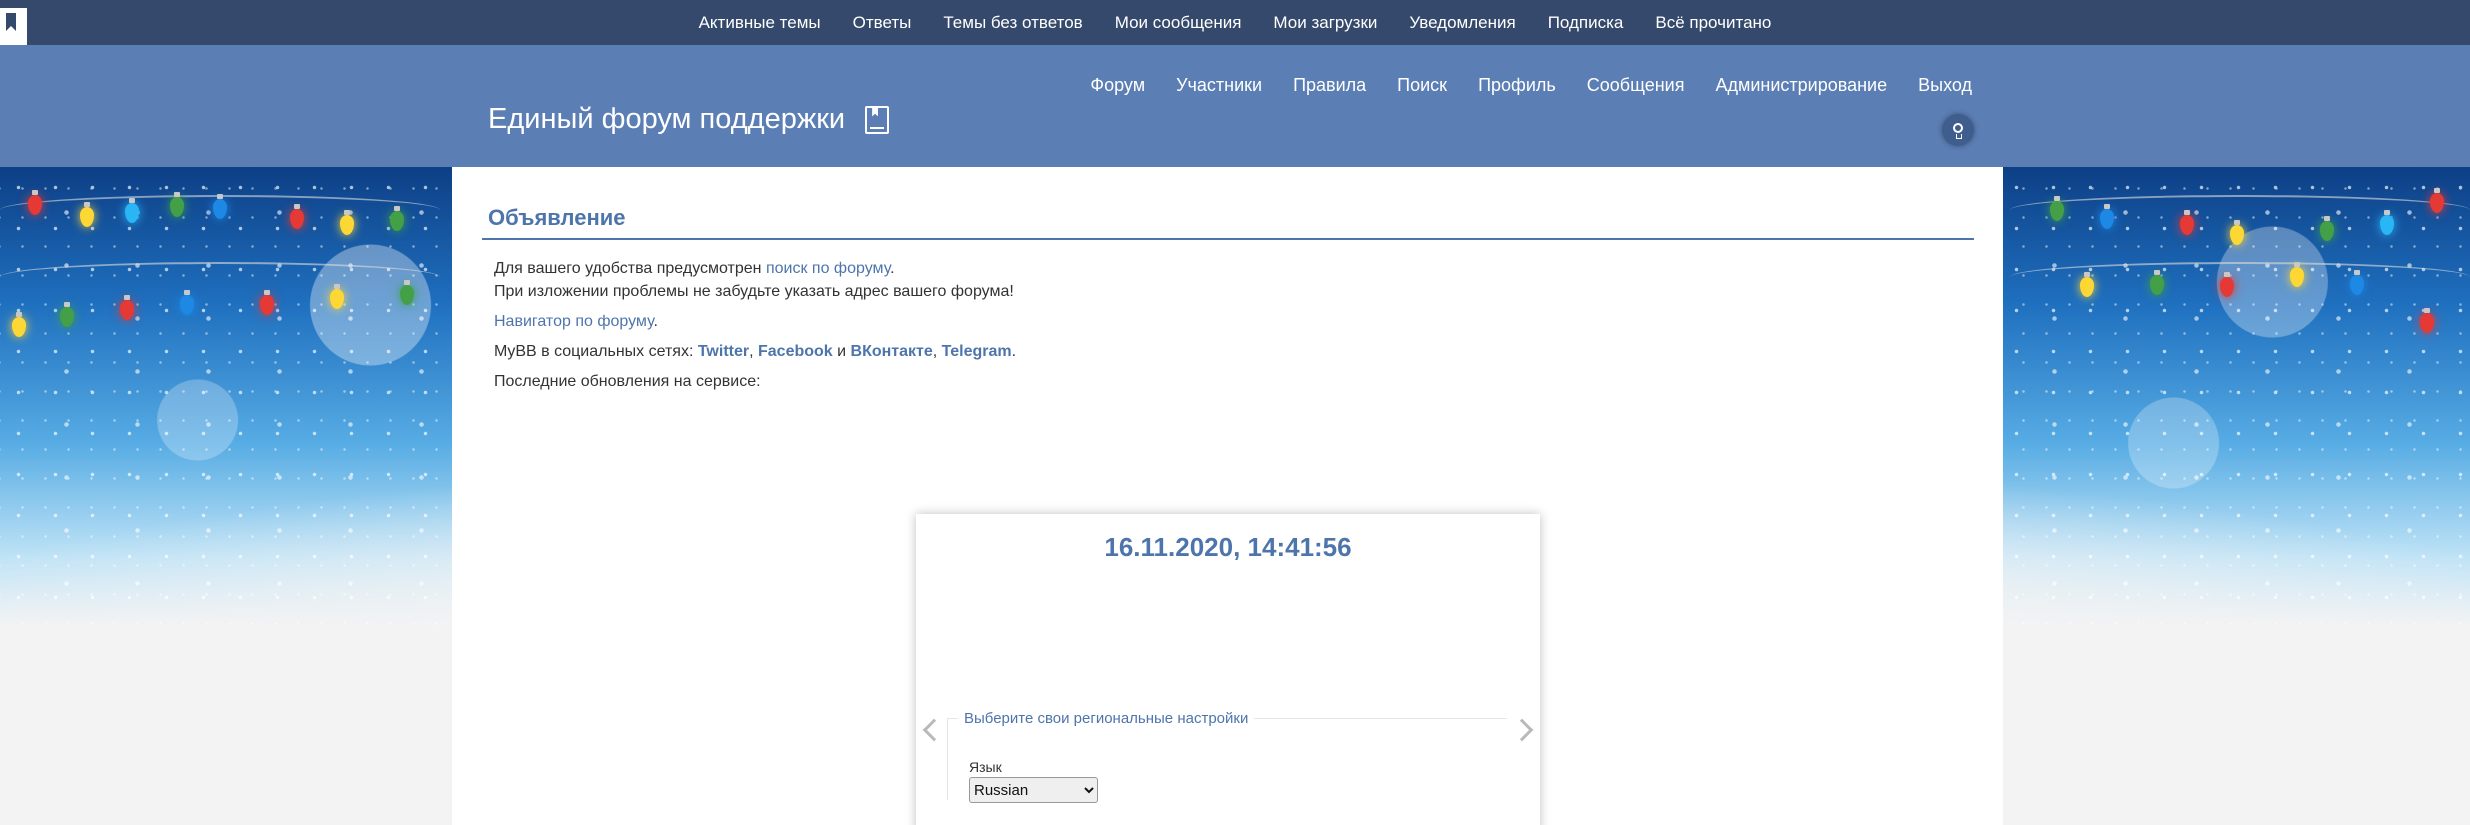 The height and width of the screenshot is (825, 2470). Describe the element at coordinates (892, 351) in the screenshot. I see `vkontakte-link: ВКонтакте` at that location.